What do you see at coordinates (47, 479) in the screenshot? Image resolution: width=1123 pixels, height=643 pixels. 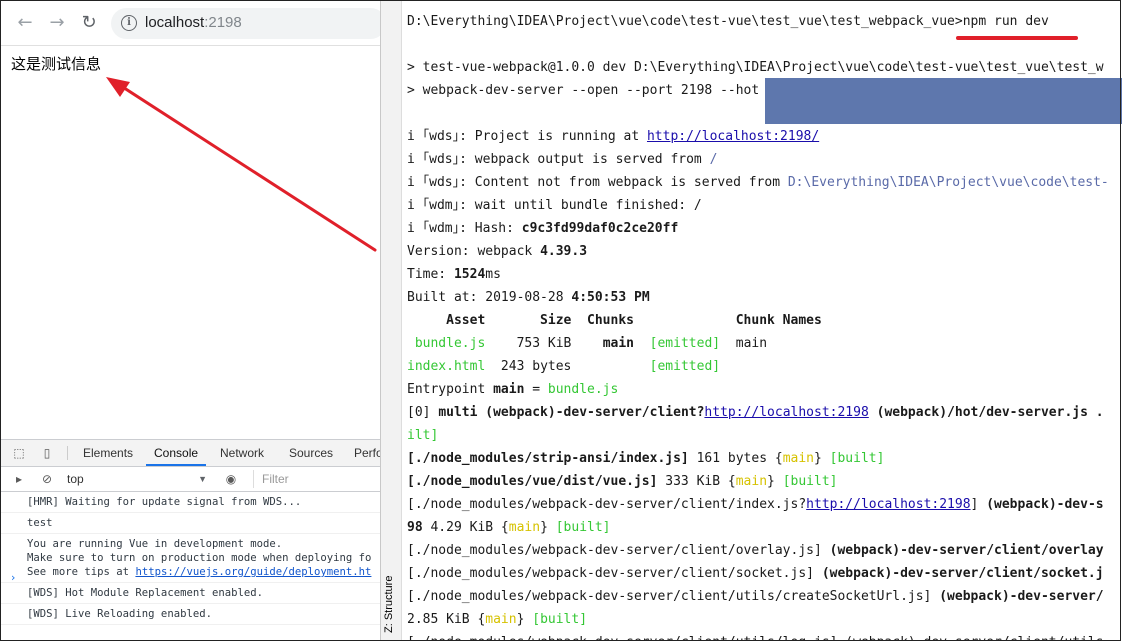 I see `clear-console-icon: ⊘` at bounding box center [47, 479].